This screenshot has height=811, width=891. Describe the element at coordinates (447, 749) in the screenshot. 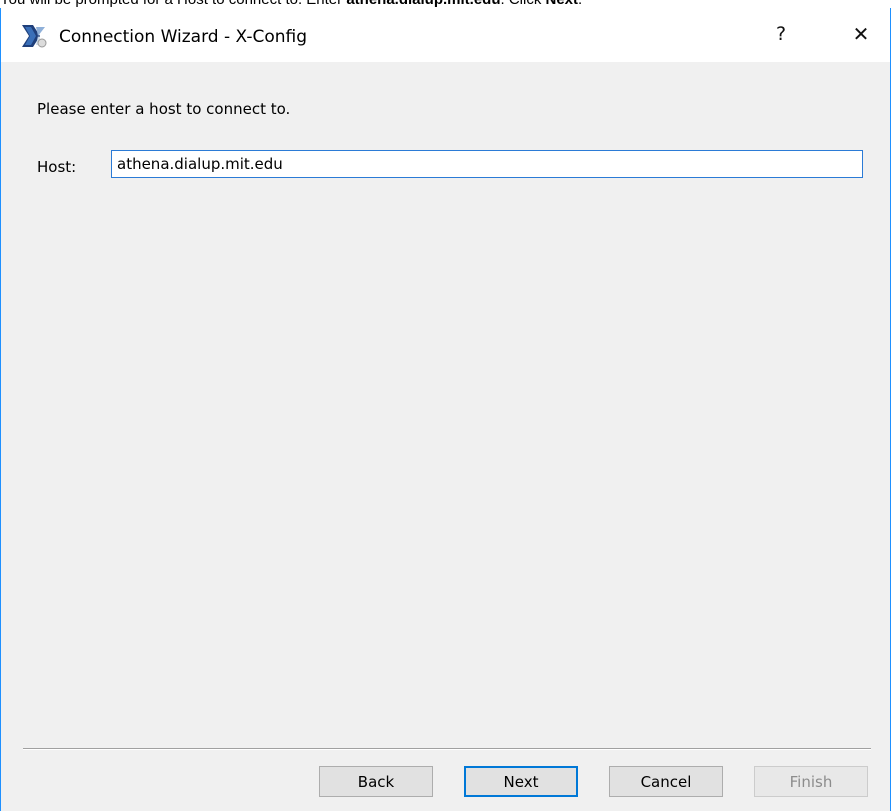

I see `button-divider` at that location.